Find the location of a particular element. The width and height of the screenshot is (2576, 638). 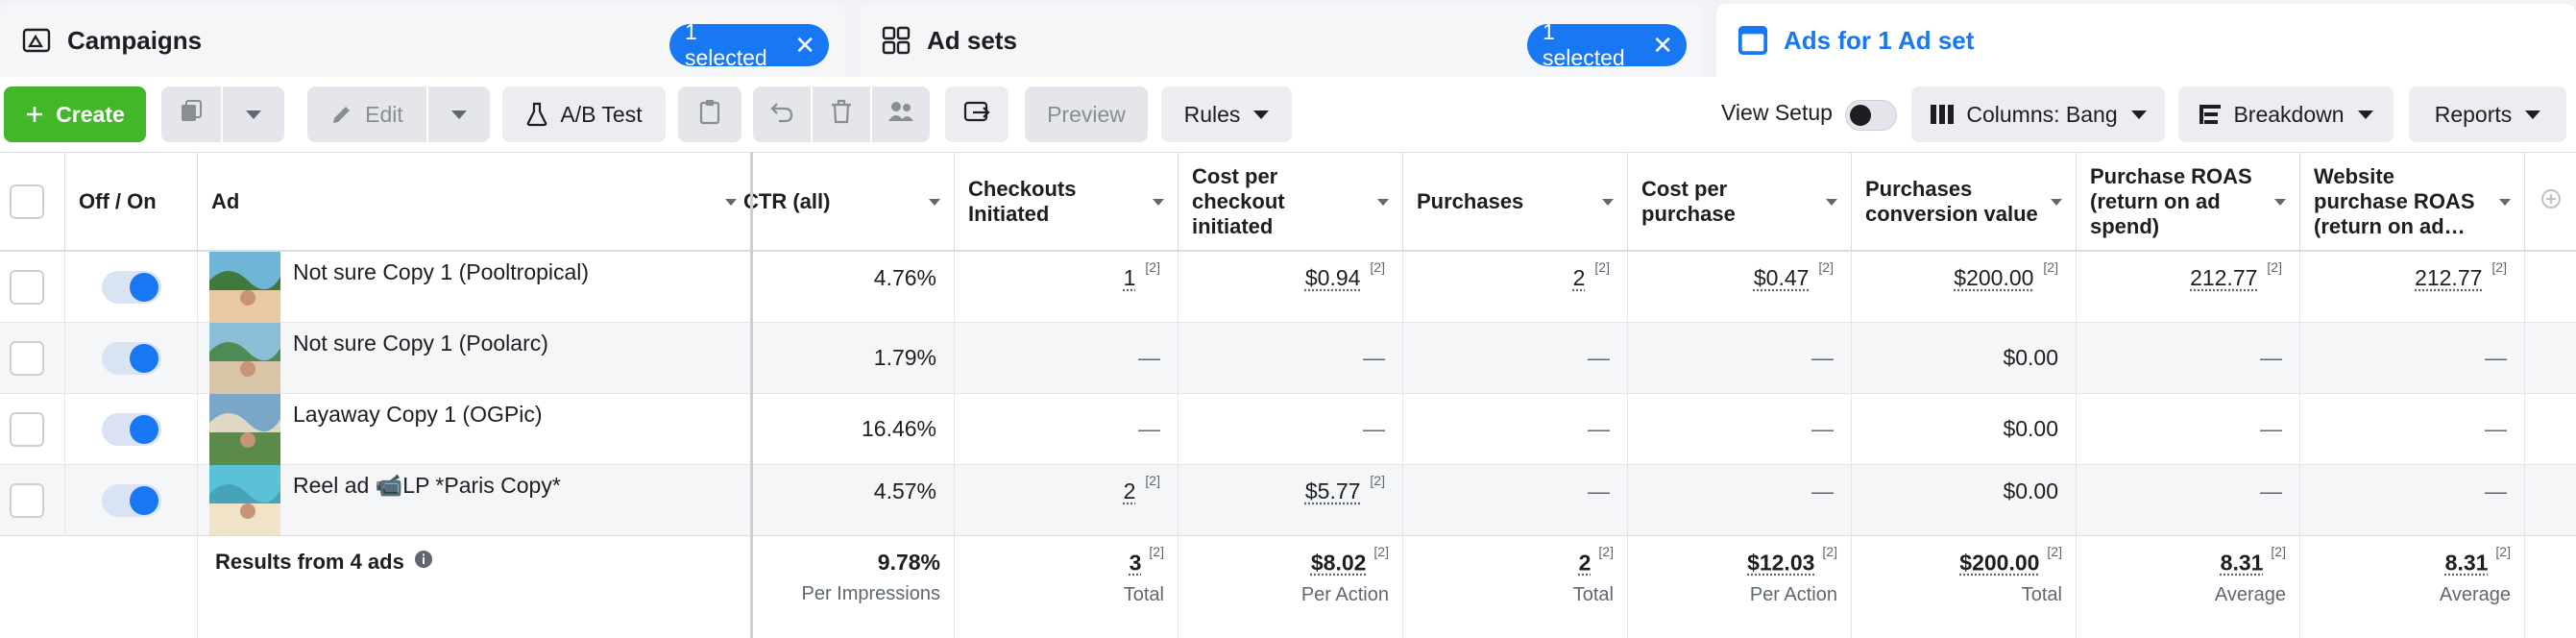

export-button is located at coordinates (977, 114).